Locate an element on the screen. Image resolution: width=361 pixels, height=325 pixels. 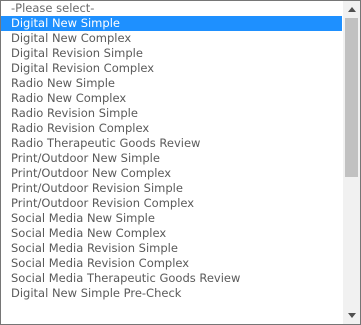
list-item: Radio New Simple is located at coordinates (171, 83).